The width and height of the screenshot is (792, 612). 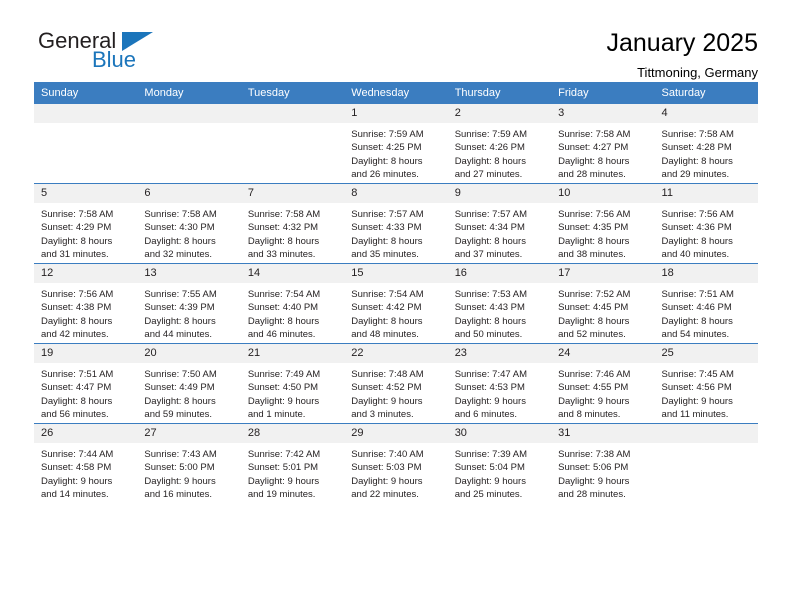 What do you see at coordinates (696, 308) in the screenshot?
I see `day-sunset-line: Sunset: 4:46 PM` at bounding box center [696, 308].